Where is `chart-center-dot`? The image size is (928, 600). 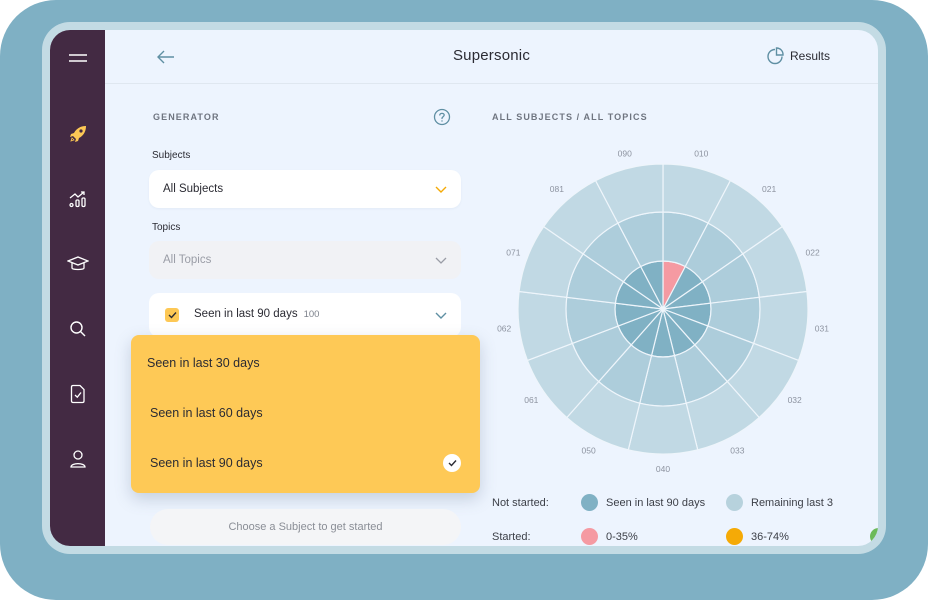 chart-center-dot is located at coordinates (663, 309).